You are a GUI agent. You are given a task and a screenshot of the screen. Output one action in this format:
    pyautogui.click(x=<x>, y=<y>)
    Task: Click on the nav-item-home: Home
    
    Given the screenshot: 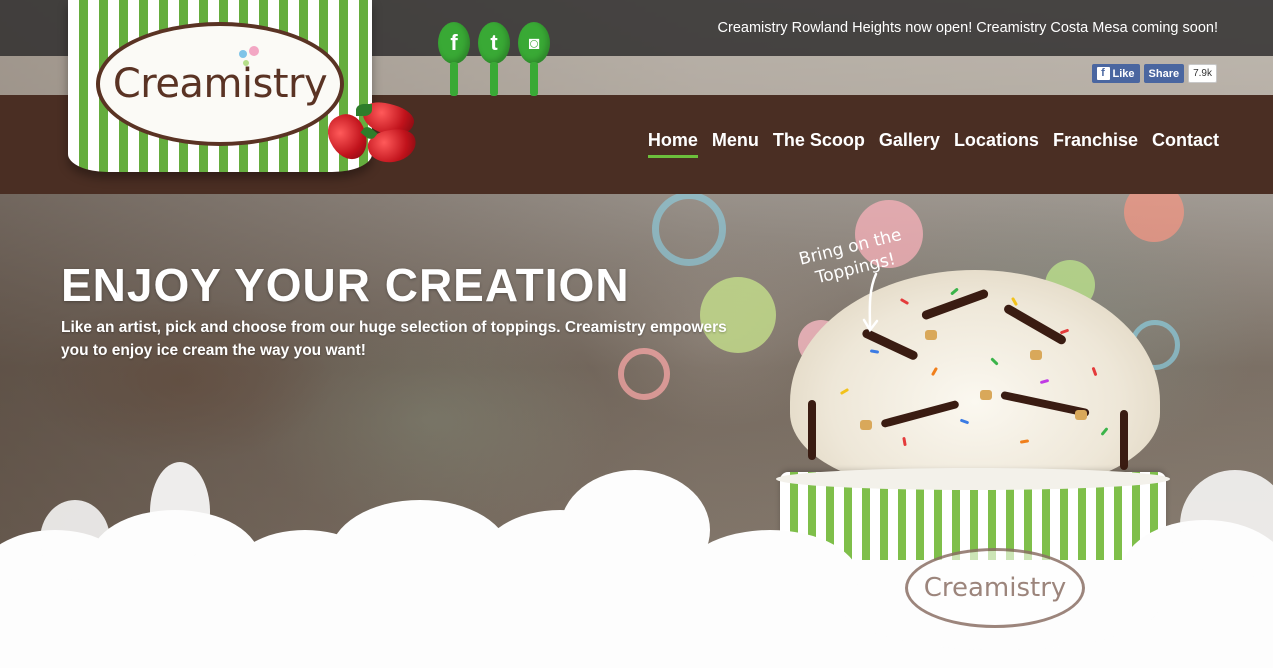 What is the action you would take?
    pyautogui.click(x=672, y=144)
    